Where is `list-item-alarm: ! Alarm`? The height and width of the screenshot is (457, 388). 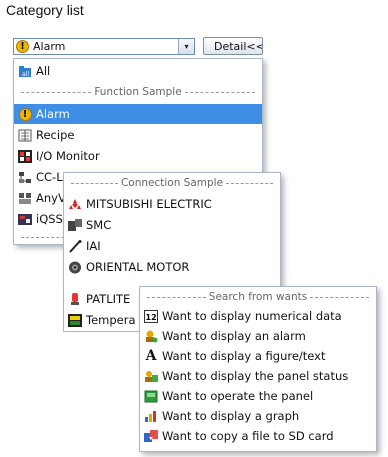
list-item-alarm: ! Alarm is located at coordinates (138, 114).